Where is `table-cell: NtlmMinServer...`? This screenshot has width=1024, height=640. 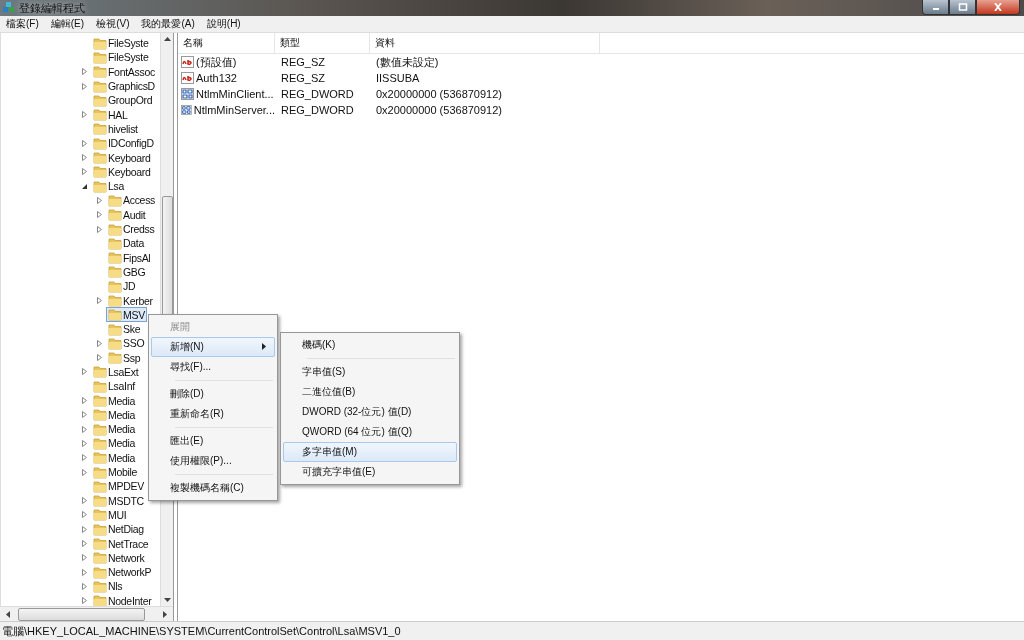 table-cell: NtlmMinServer... is located at coordinates (226, 110).